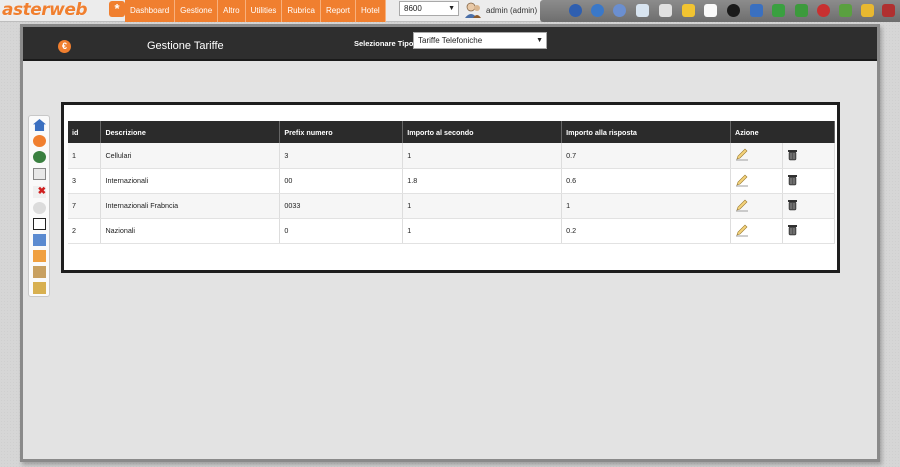  What do you see at coordinates (39, 174) in the screenshot?
I see `add-icon` at bounding box center [39, 174].